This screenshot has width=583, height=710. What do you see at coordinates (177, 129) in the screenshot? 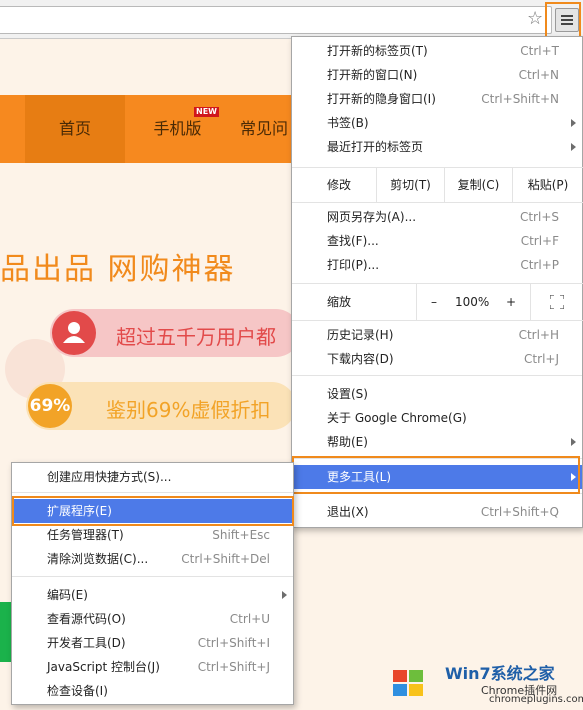
I see `nav-mobile: 手机版` at bounding box center [177, 129].